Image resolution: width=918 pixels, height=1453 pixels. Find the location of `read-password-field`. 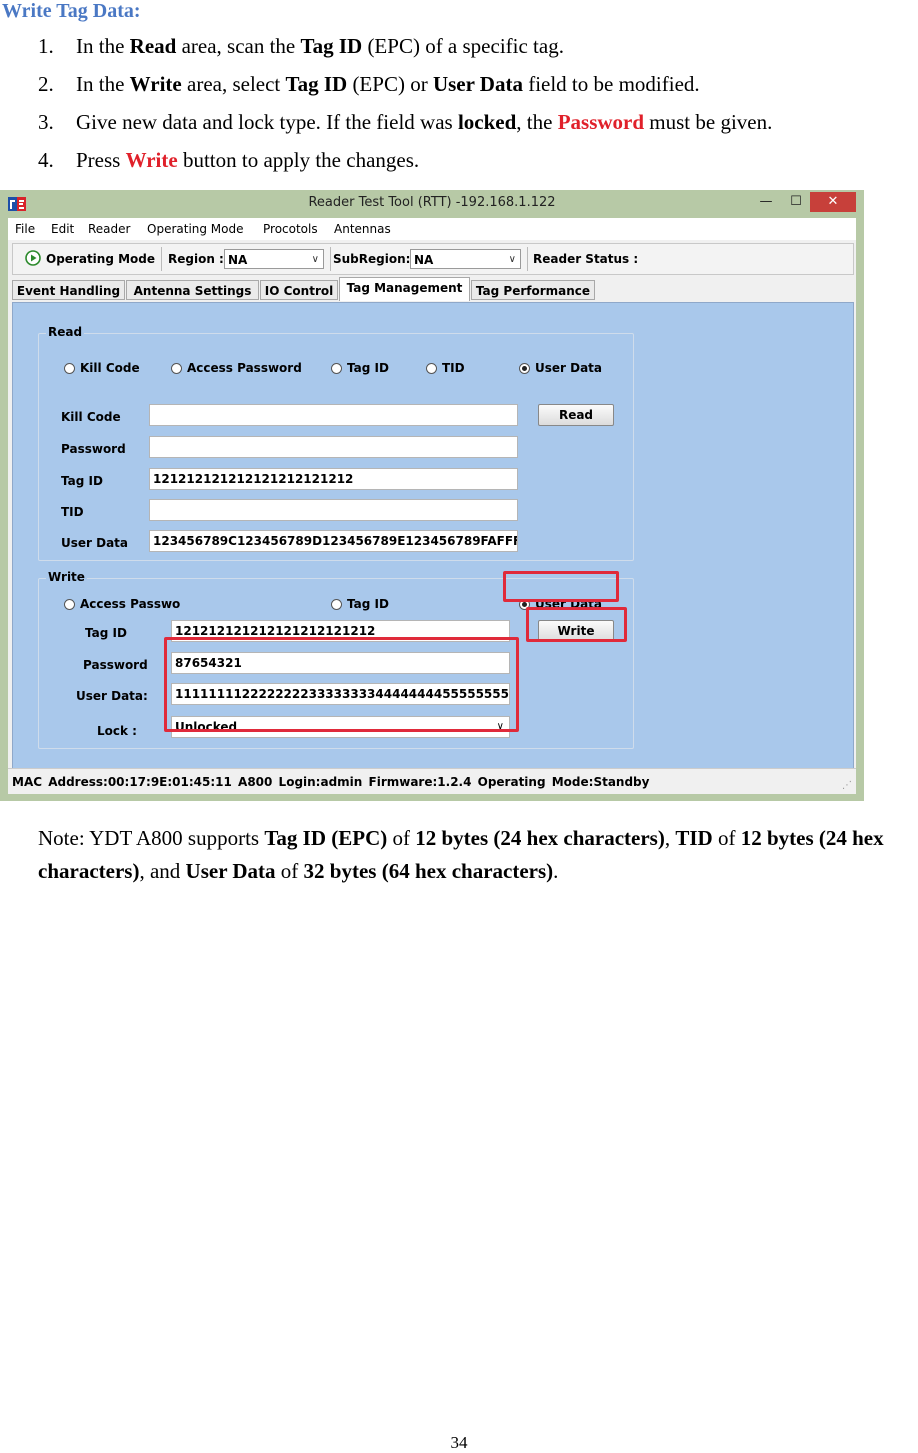

read-password-field is located at coordinates (333, 447).